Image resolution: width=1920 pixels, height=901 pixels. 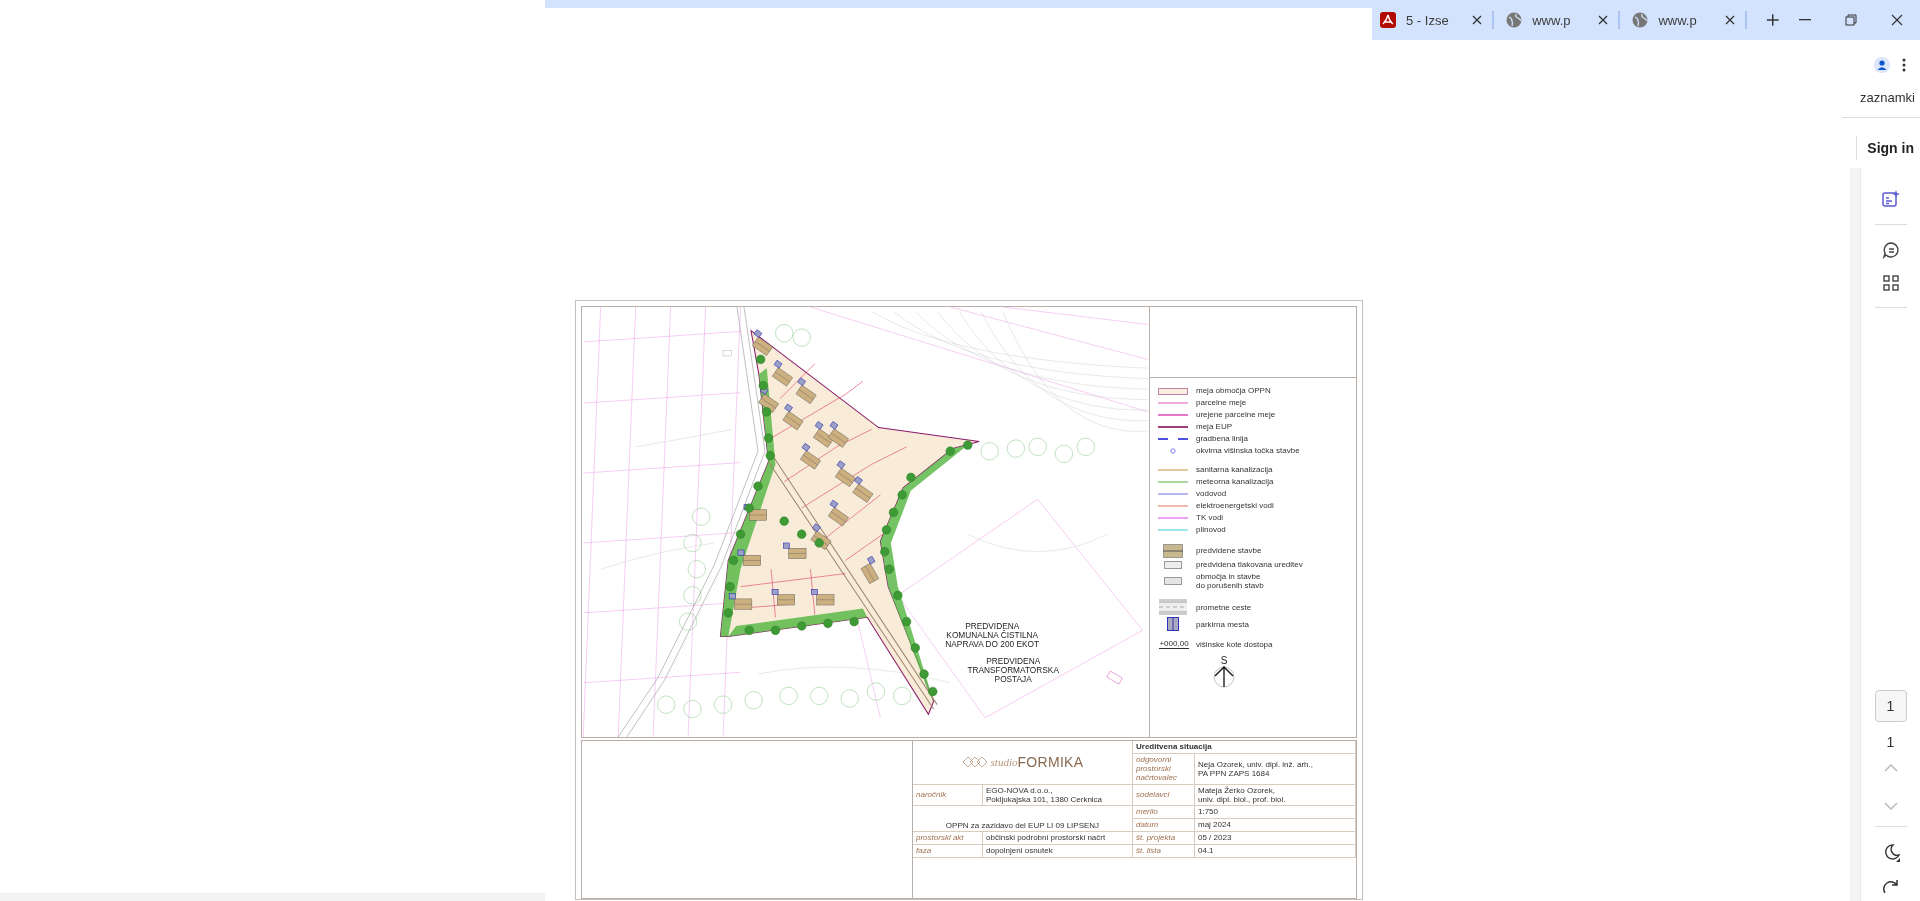 I want to click on legend-label: višinske kote dostopa, so click(x=1234, y=644).